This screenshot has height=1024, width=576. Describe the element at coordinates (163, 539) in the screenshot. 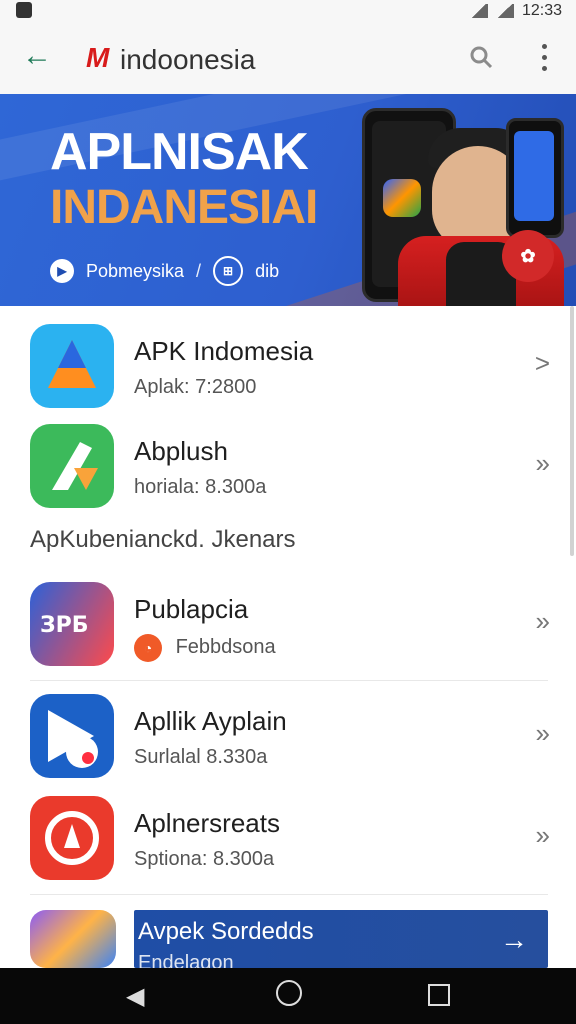

I see `section-title: ApKubenianckd. Jkenars` at that location.